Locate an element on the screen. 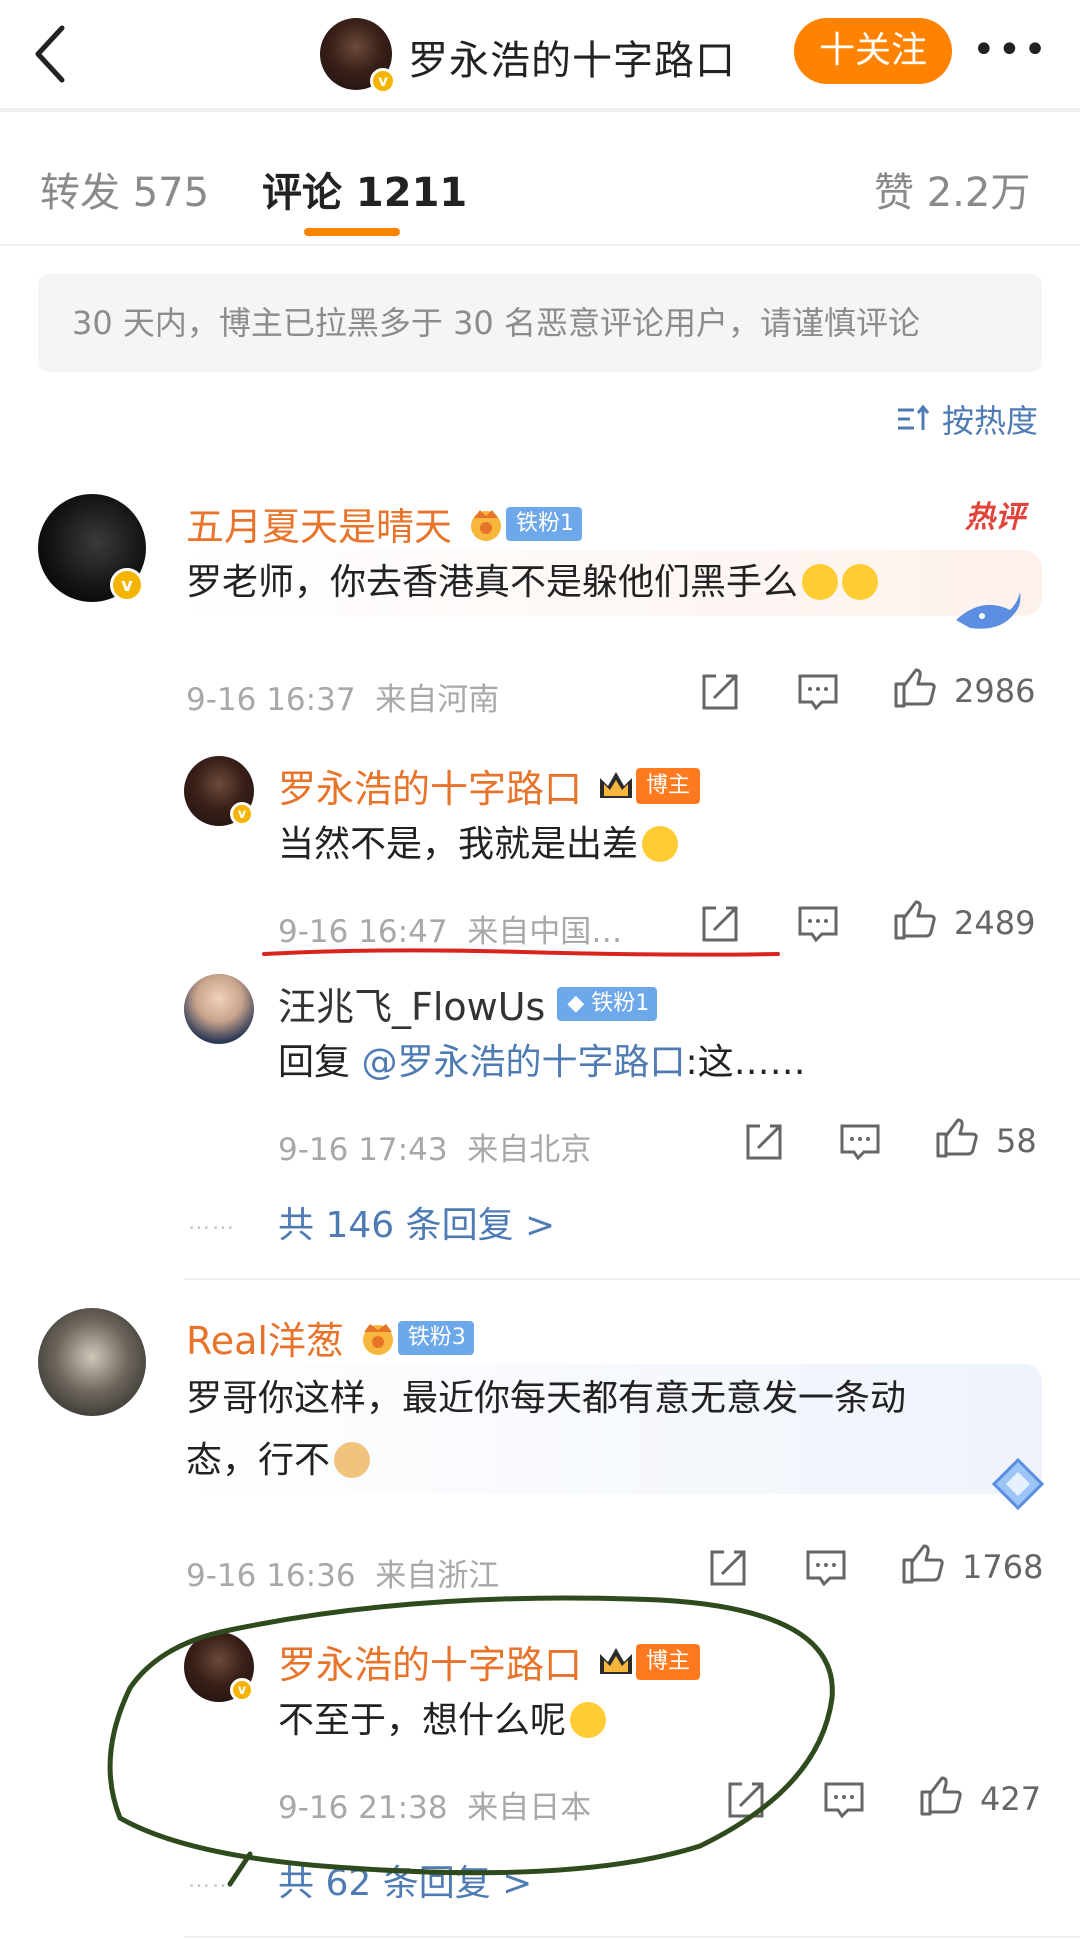  tab-repost: 转发 575 is located at coordinates (124, 189).